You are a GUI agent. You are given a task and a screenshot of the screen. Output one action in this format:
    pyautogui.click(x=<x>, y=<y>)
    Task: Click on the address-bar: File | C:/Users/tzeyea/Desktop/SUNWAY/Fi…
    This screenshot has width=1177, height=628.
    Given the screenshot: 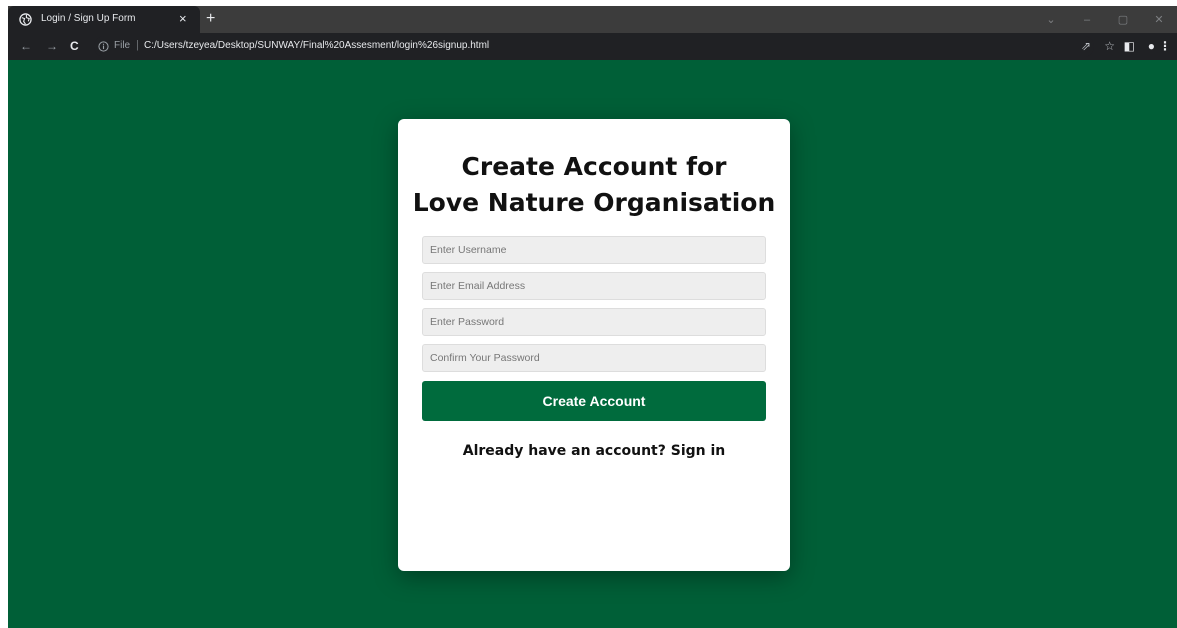 What is the action you would take?
    pyautogui.click(x=594, y=46)
    